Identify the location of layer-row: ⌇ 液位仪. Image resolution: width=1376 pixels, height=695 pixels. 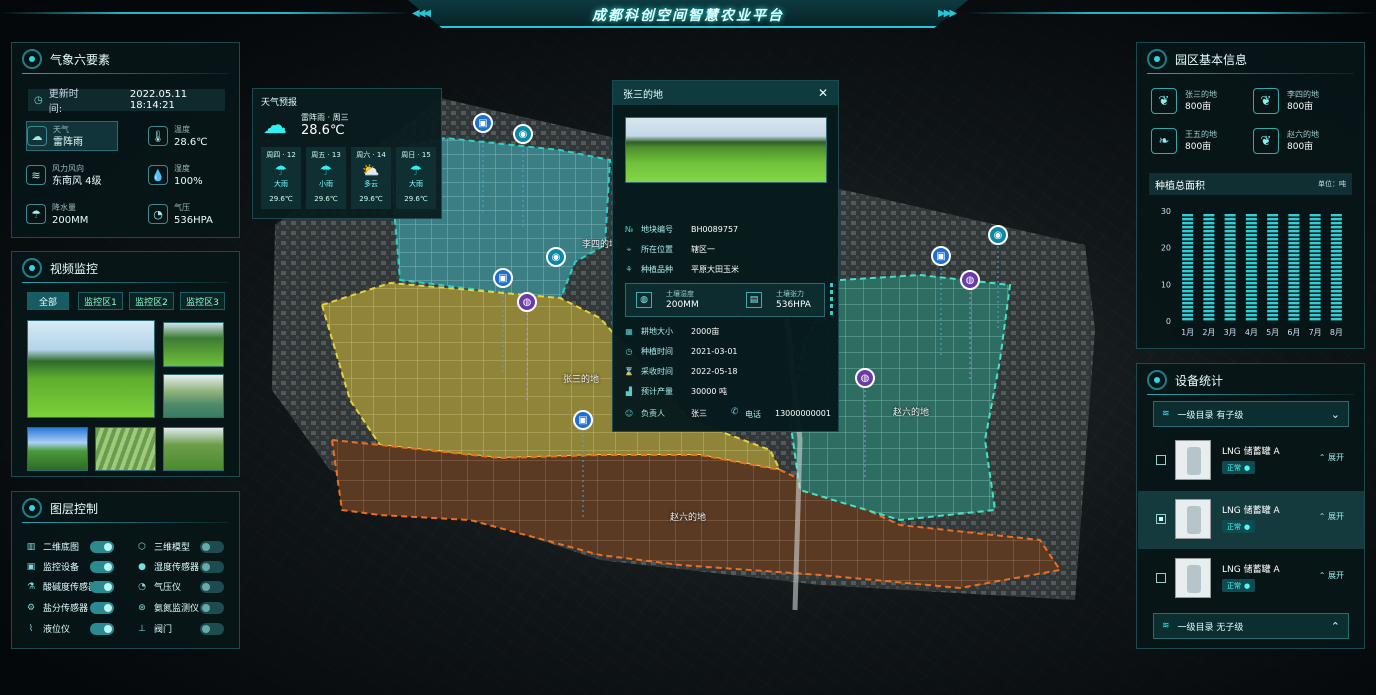
(47, 629).